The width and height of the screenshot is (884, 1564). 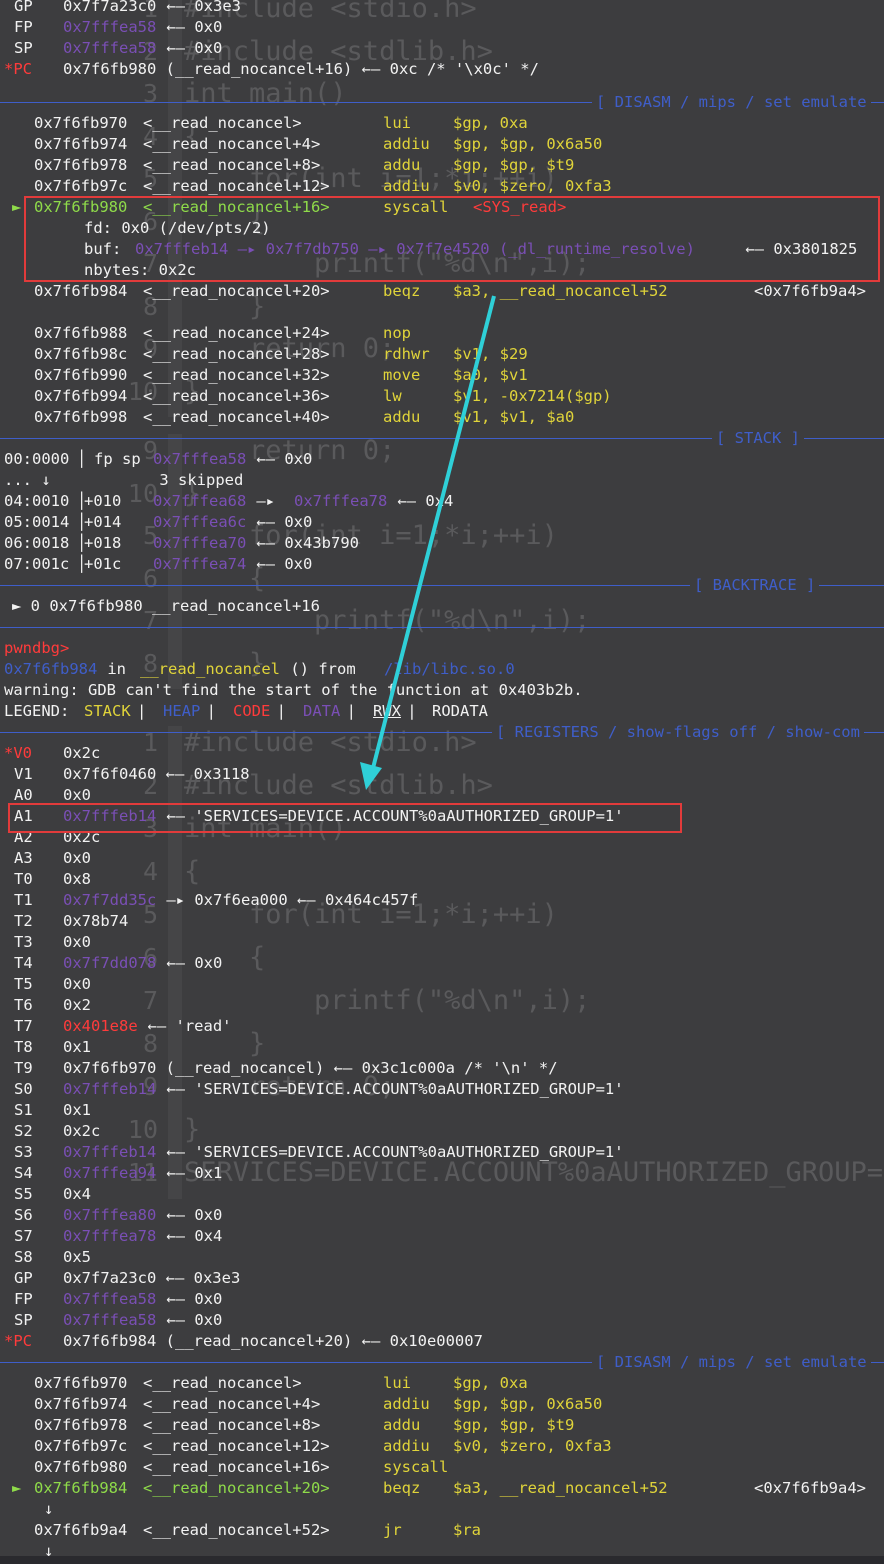 I want to click on annotation-arrow, so click(x=428, y=542).